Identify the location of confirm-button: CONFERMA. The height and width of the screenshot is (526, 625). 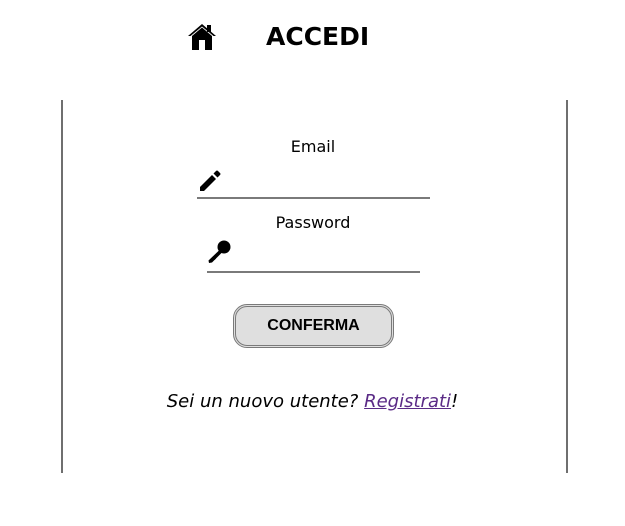
(313, 326).